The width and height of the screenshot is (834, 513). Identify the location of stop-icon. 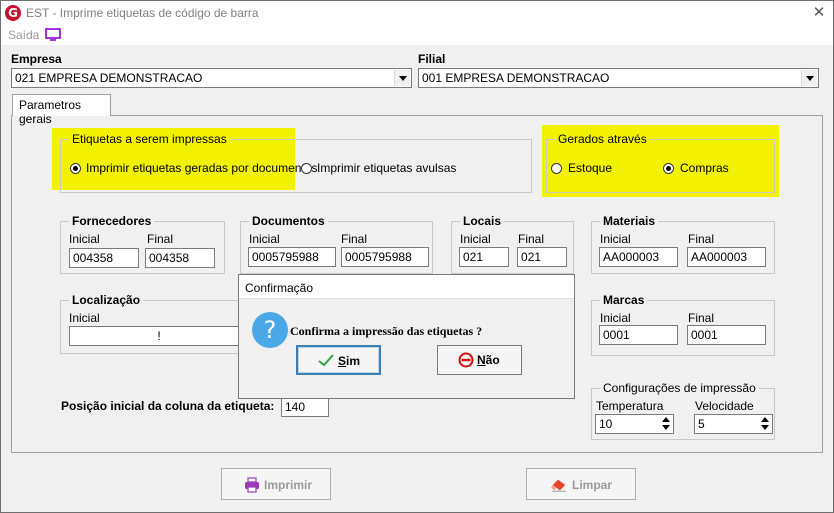
(466, 360).